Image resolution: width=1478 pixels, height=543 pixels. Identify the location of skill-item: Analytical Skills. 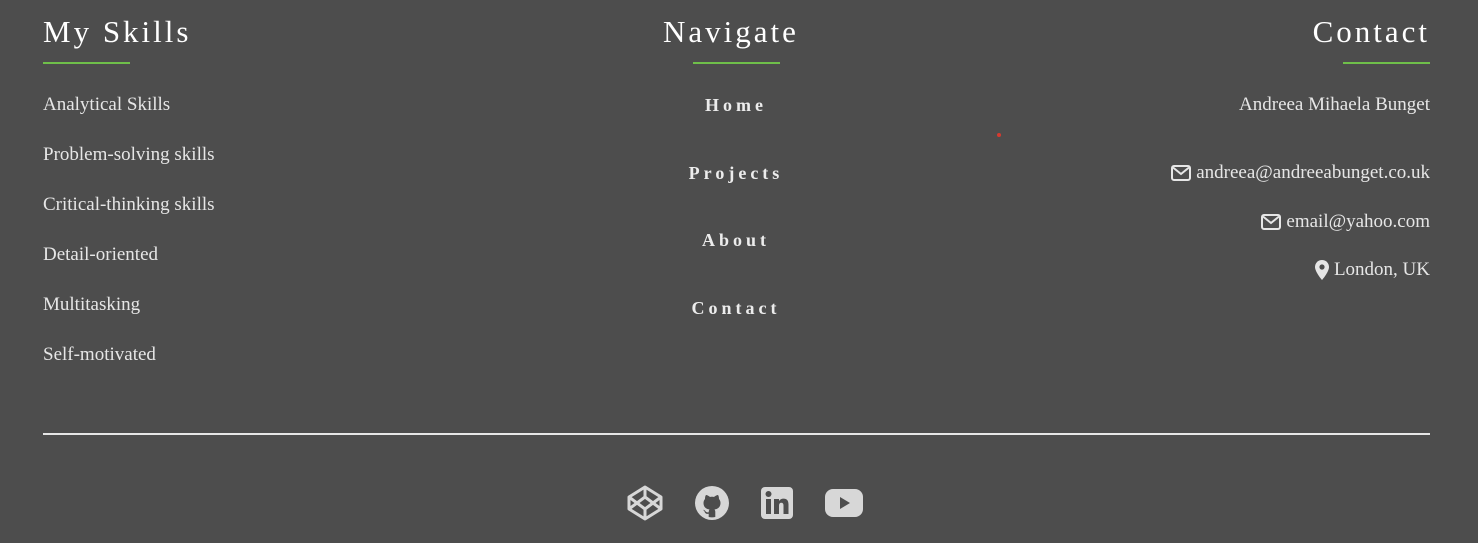
(107, 104).